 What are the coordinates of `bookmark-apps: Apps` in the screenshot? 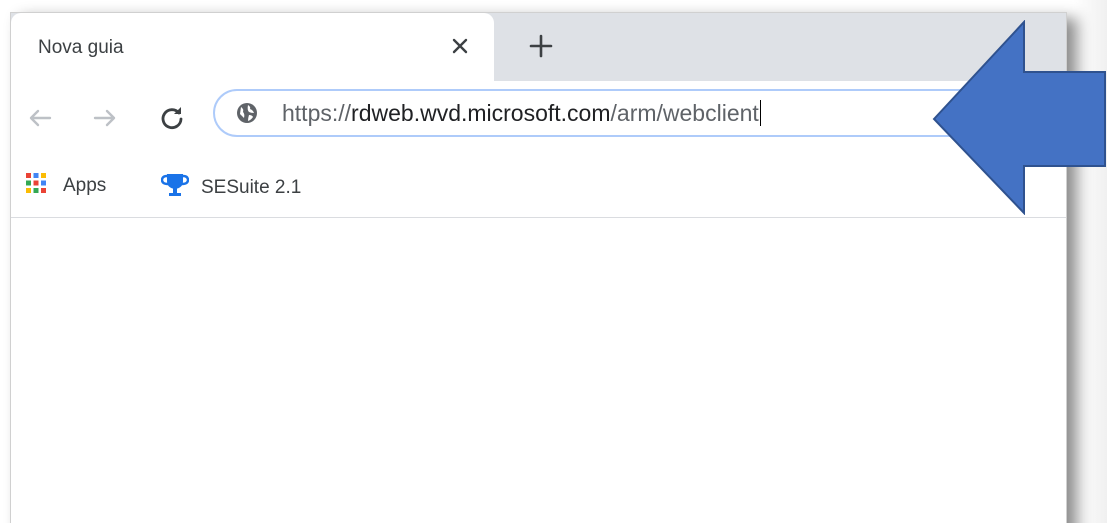 It's located at (65, 184).